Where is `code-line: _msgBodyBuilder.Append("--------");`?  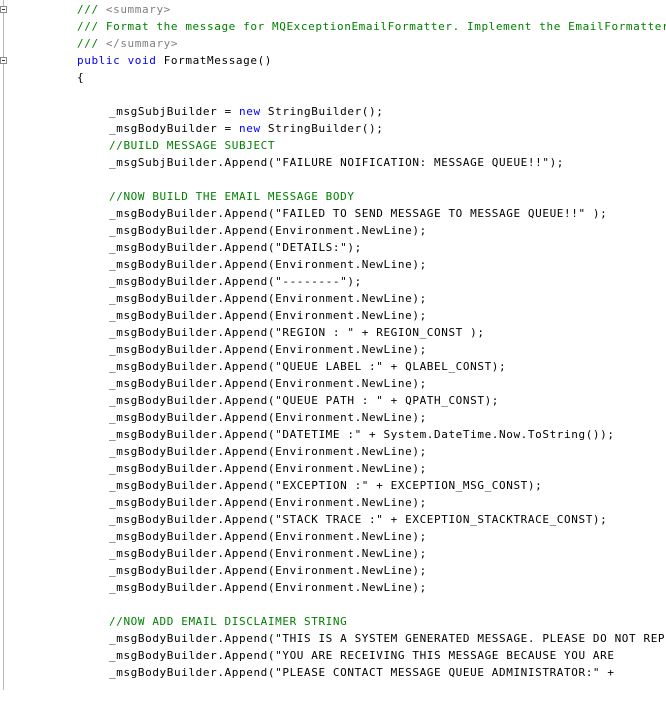 code-line: _msgBodyBuilder.Append("--------"); is located at coordinates (333, 281).